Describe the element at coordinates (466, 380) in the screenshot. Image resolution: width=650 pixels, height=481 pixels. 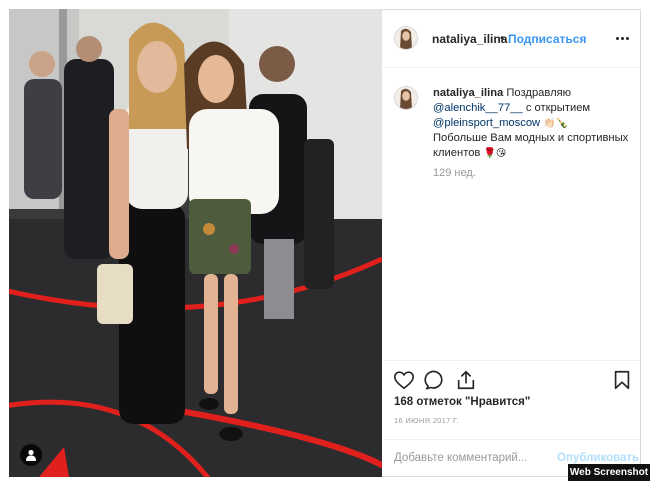
I see `share-icon` at that location.